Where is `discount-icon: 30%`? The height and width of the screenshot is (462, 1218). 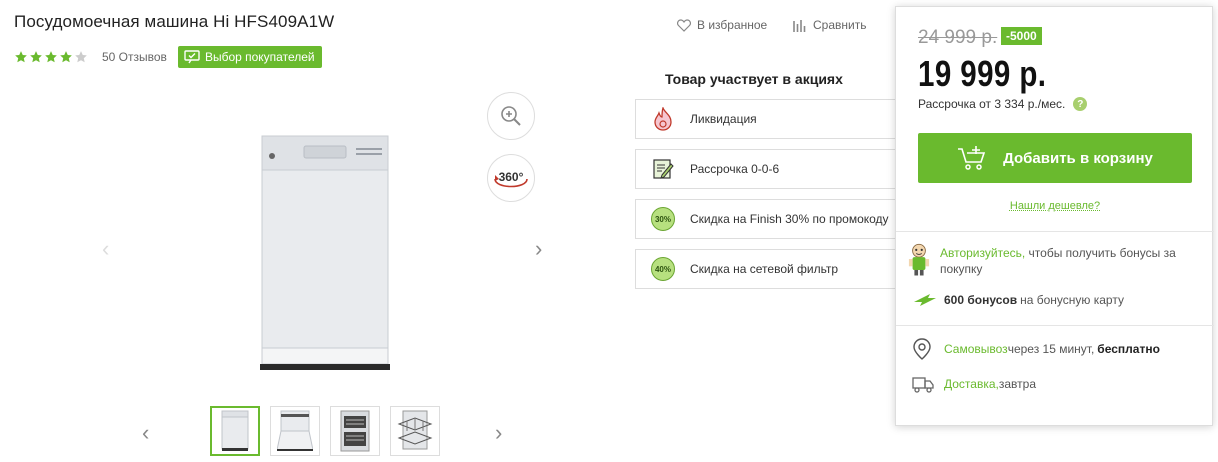 discount-icon: 30% is located at coordinates (663, 219).